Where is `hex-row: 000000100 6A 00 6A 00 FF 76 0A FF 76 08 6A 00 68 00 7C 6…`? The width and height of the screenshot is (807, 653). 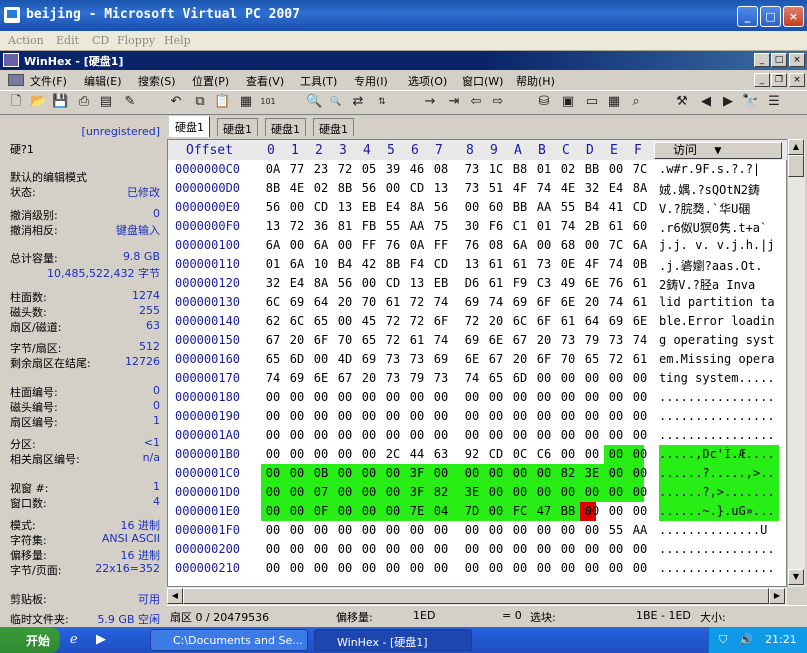
hex-row: 000000100 6A 00 6A 00 FF 76 0A FF 76 08 6A 00 68 00 7C 6… is located at coordinates (478, 245).